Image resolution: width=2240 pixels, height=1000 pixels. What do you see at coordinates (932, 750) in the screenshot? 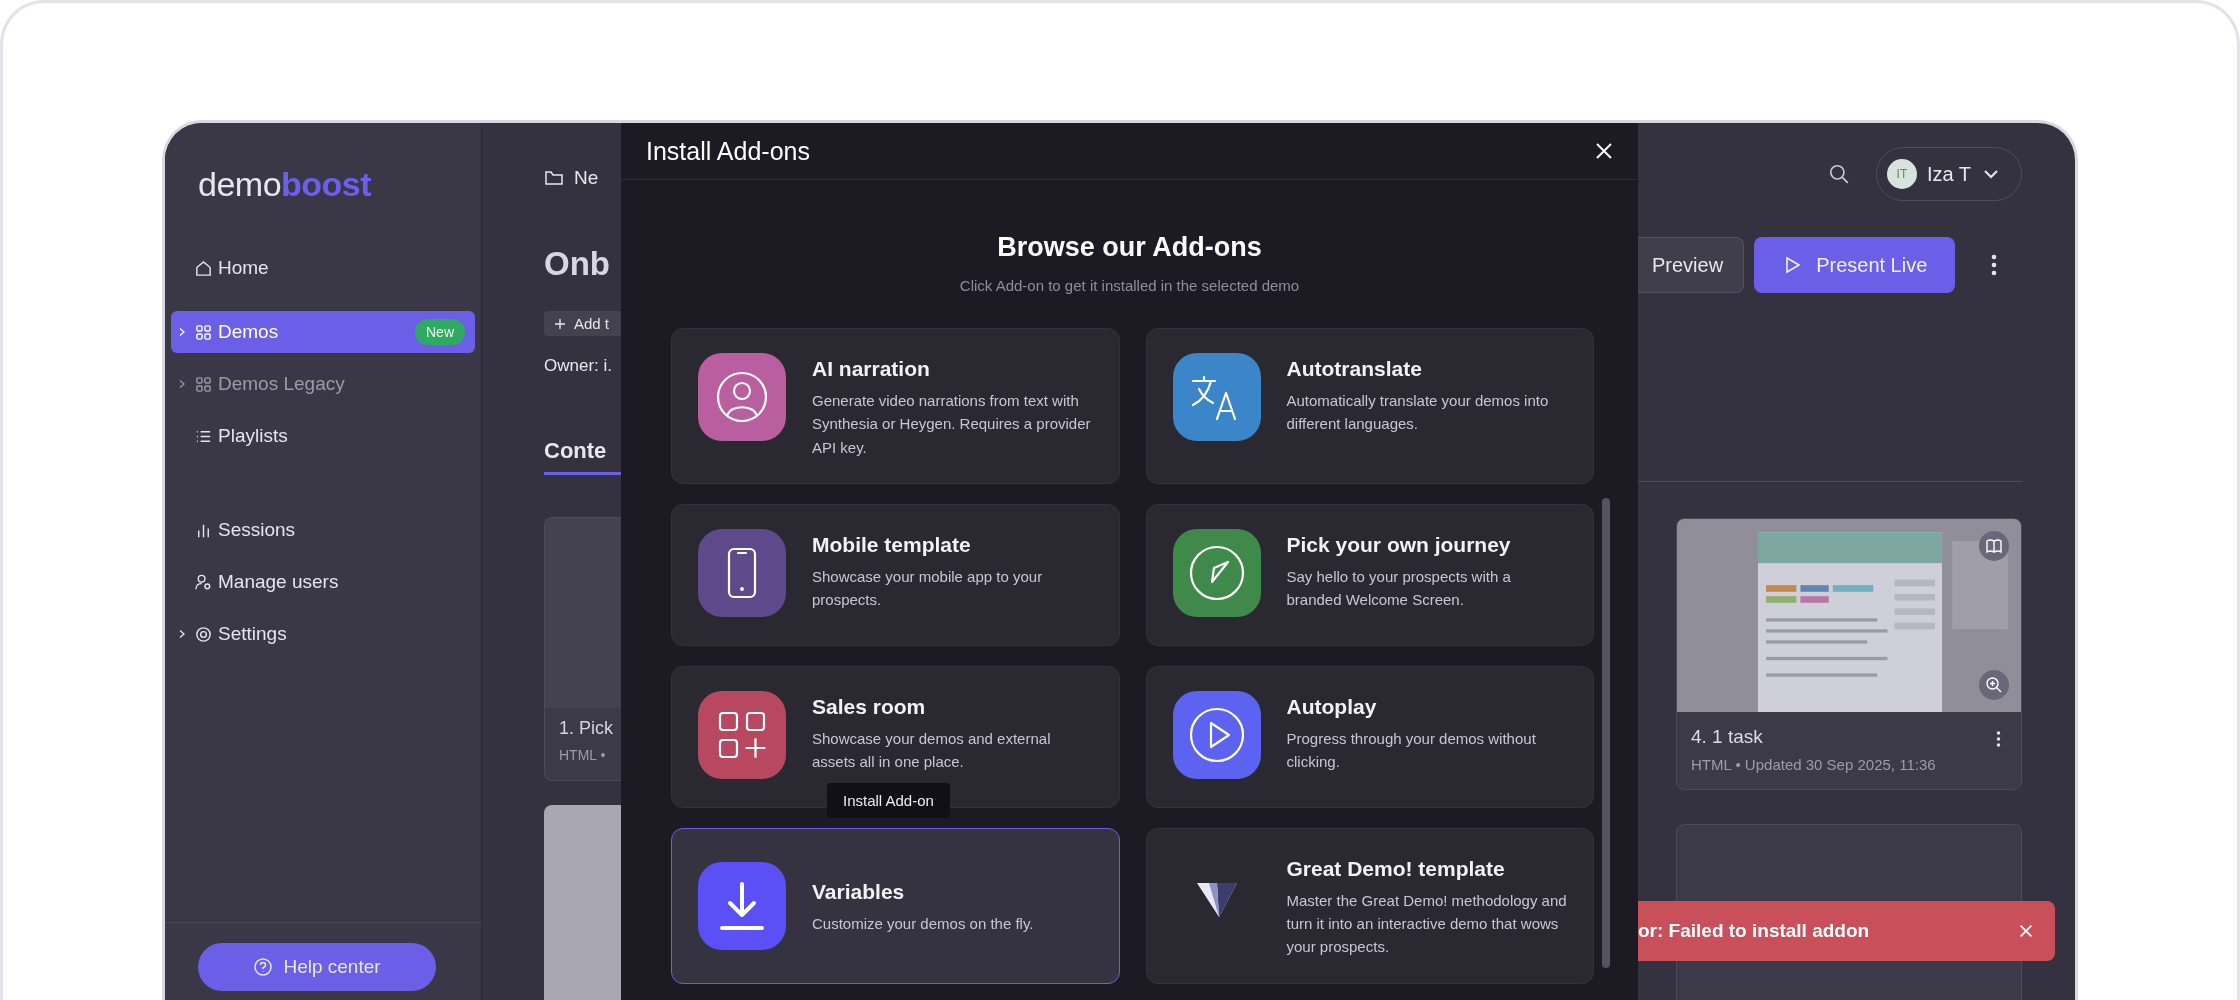
I see `addon-description: Showcase your demos and external assets all in one place.` at bounding box center [932, 750].